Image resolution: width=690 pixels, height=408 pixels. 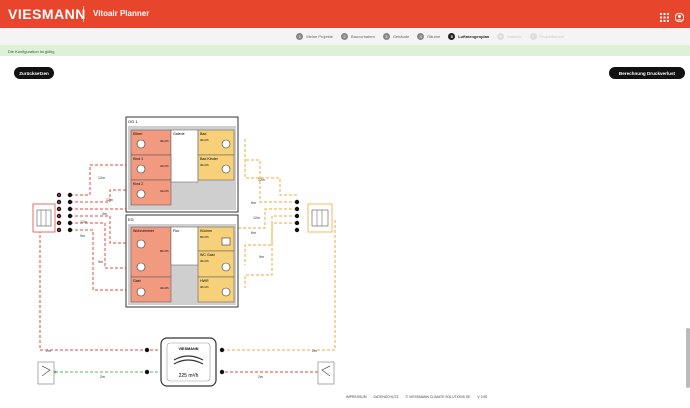 What do you see at coordinates (47, 14) in the screenshot?
I see `brand-logo: VIESMANN` at bounding box center [47, 14].